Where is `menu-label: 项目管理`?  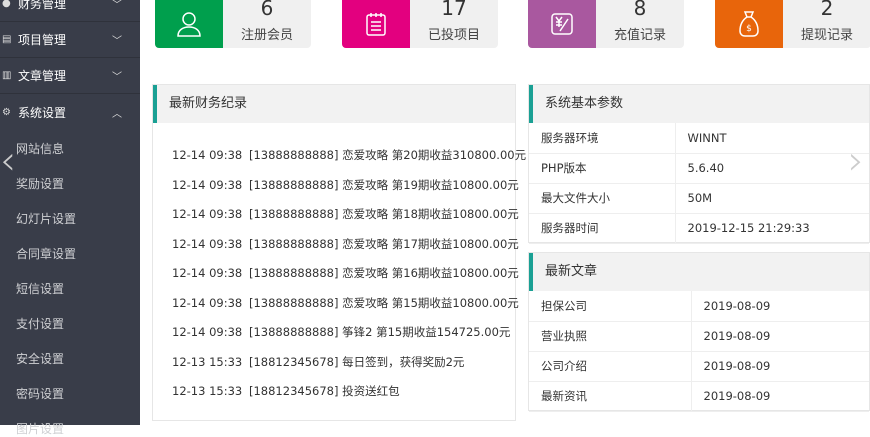
menu-label: 项目管理 is located at coordinates (42, 40).